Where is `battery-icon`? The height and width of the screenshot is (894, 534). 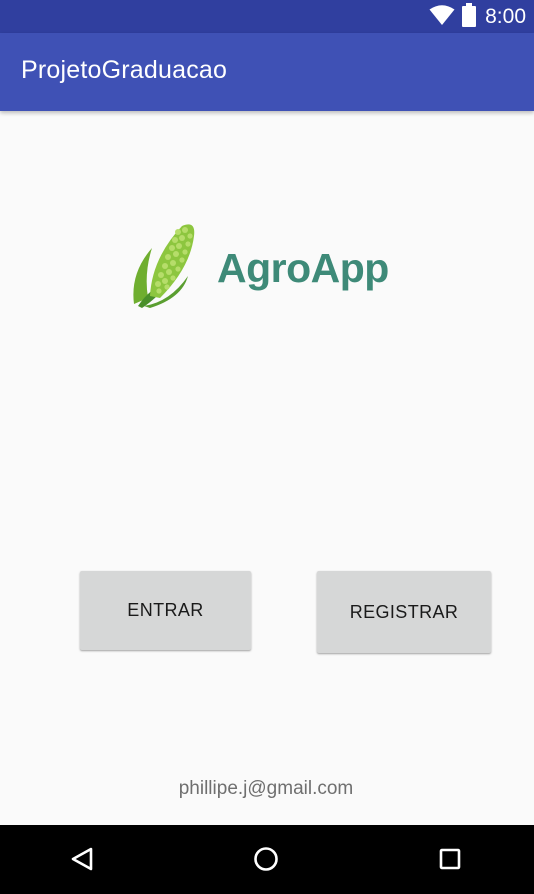
battery-icon is located at coordinates (469, 17).